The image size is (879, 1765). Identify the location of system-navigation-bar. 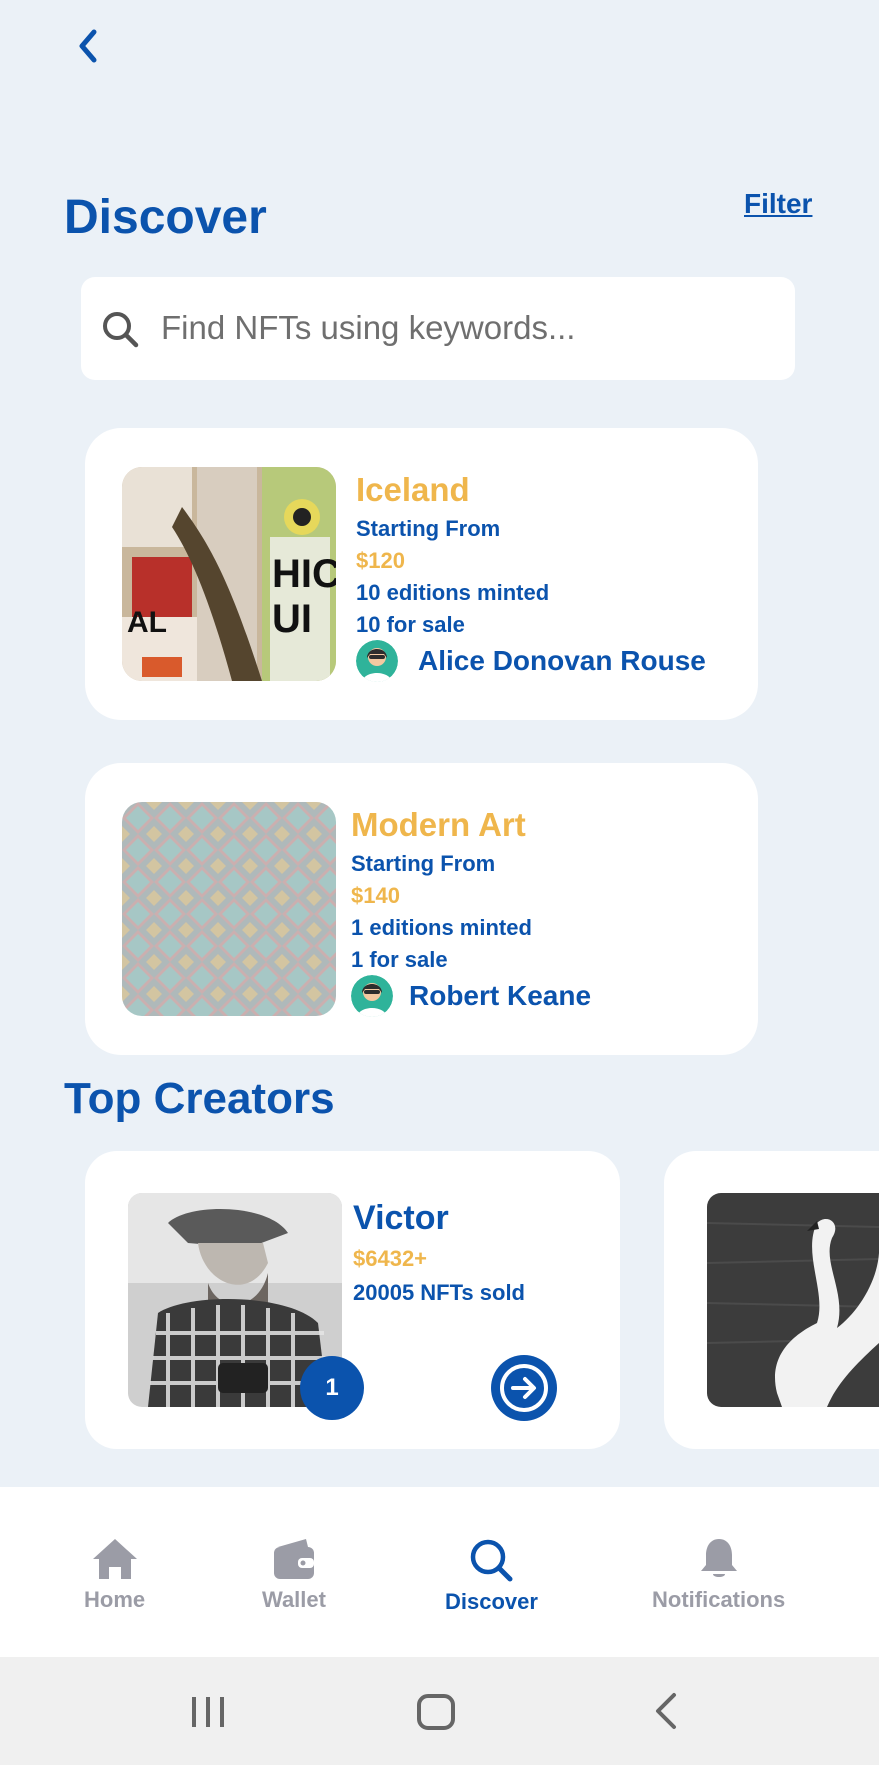
(439, 1711).